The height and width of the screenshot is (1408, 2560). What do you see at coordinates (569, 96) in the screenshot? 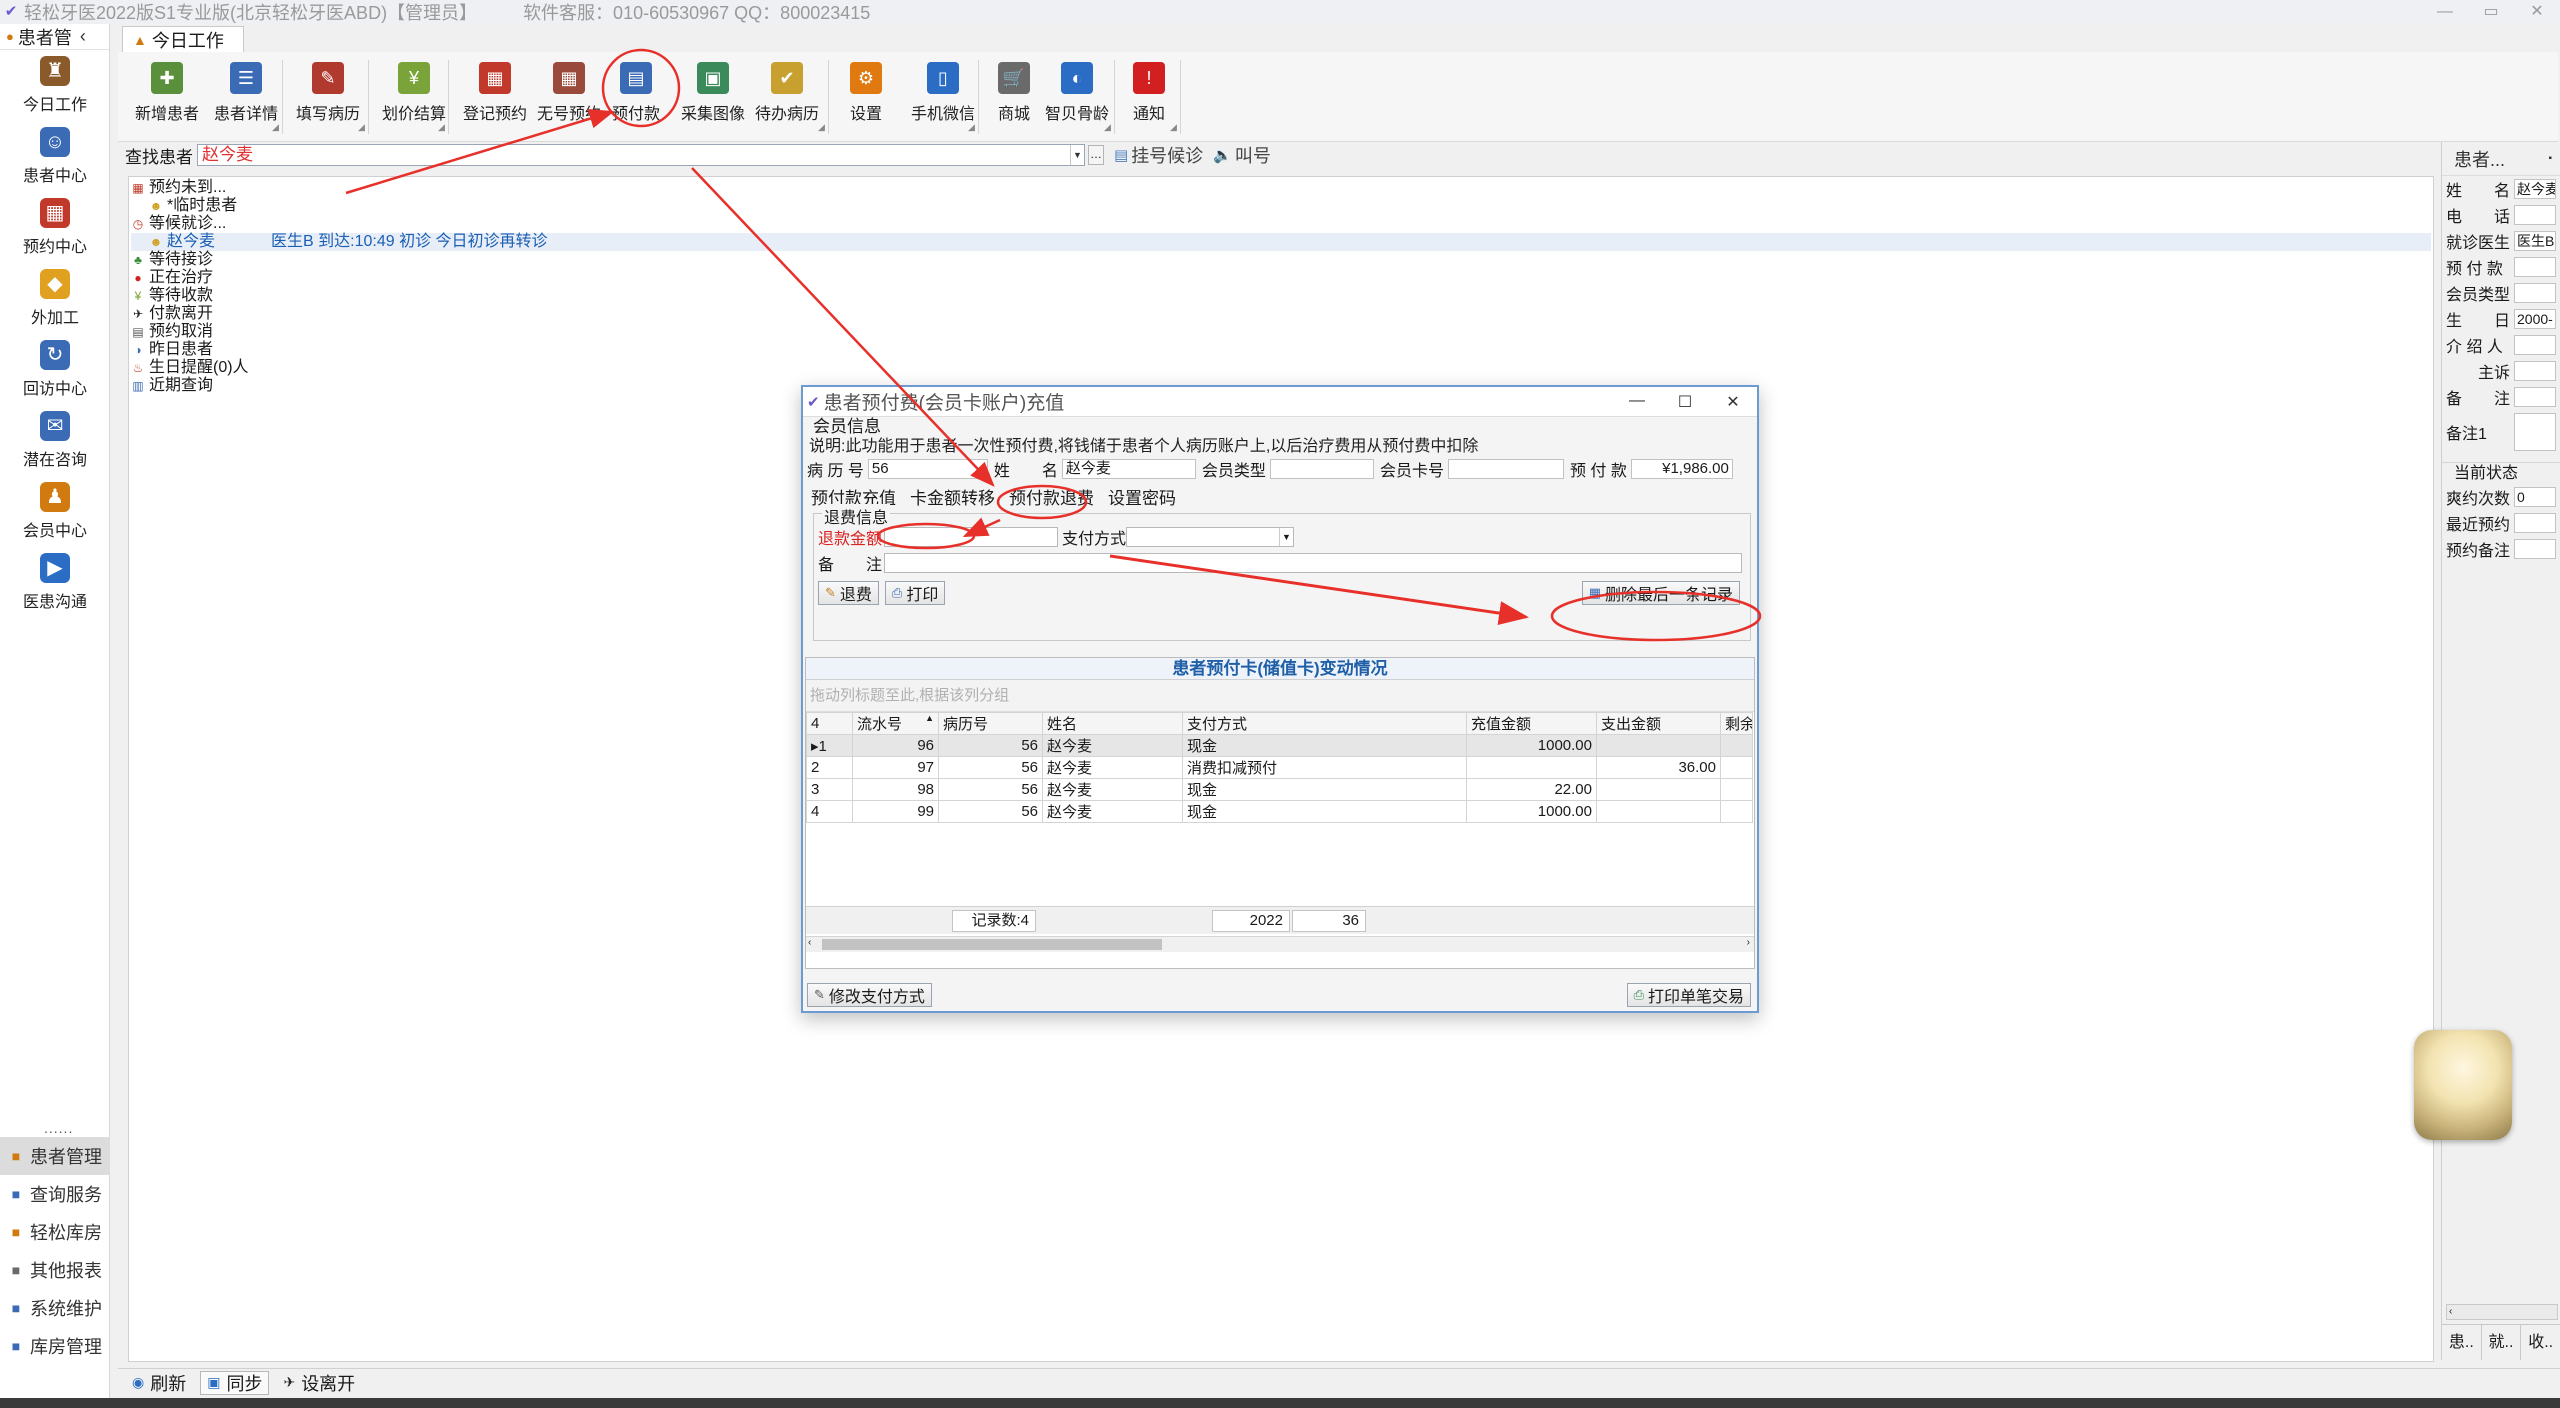
I see `toolbar-button-5: ▦ 无号预约` at bounding box center [569, 96].